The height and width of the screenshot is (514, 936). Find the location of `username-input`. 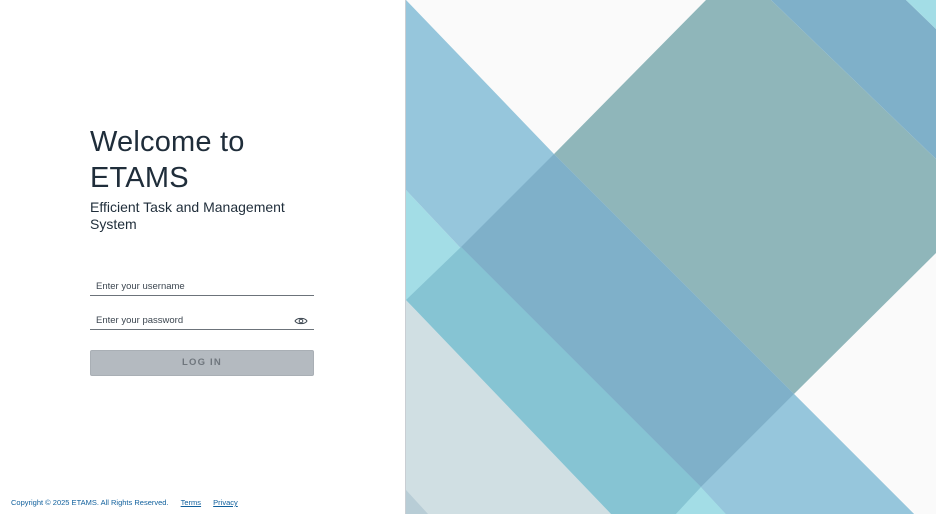

username-input is located at coordinates (191, 286).